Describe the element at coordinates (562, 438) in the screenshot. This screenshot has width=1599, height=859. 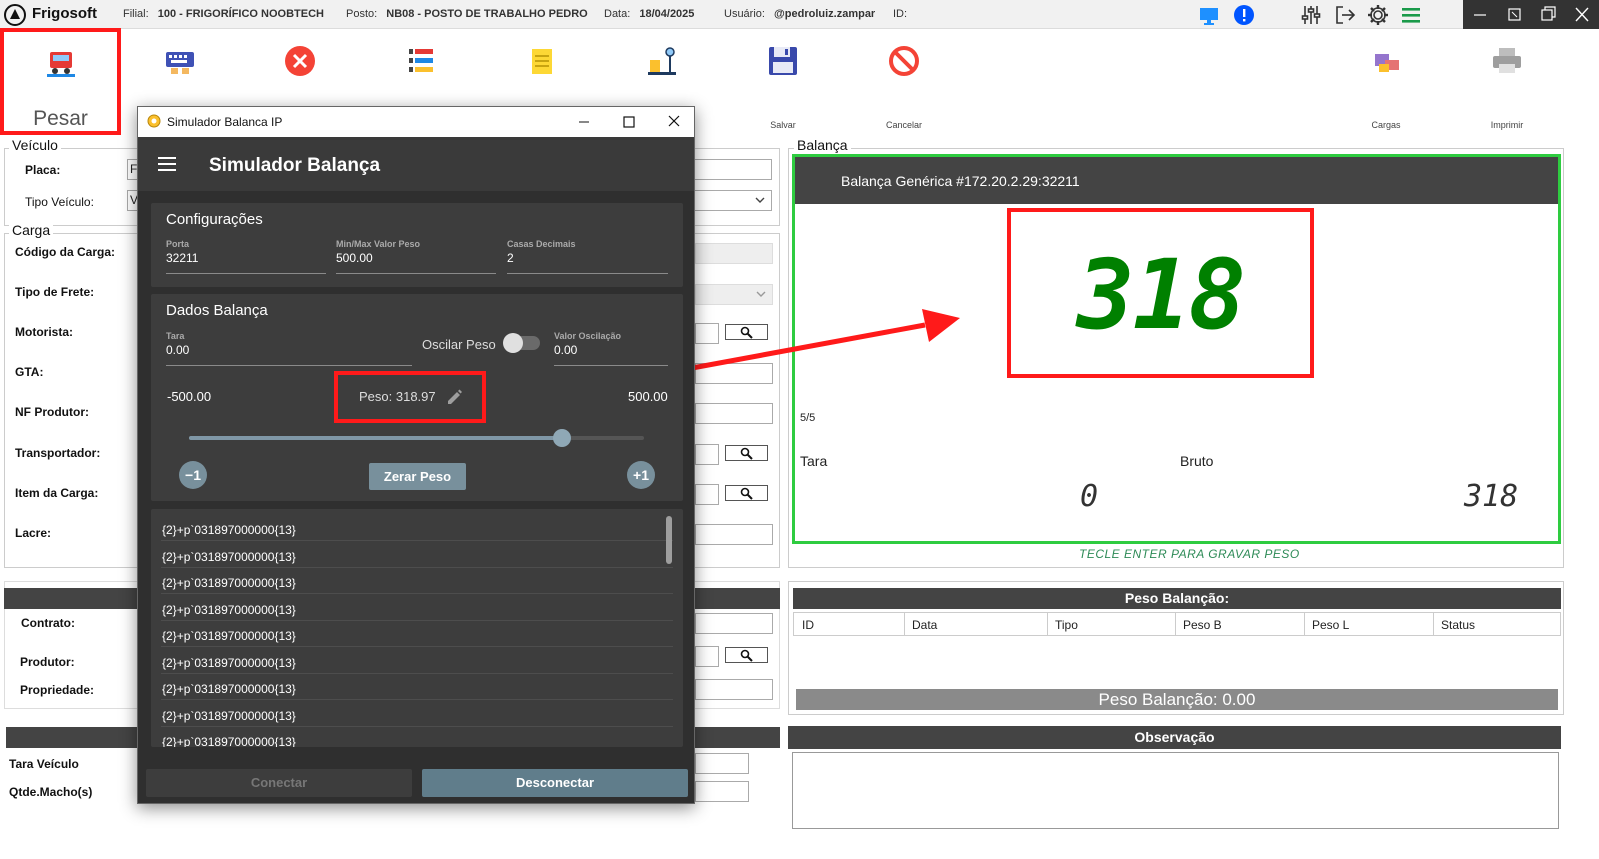
I see `peso-slider-thumb` at that location.